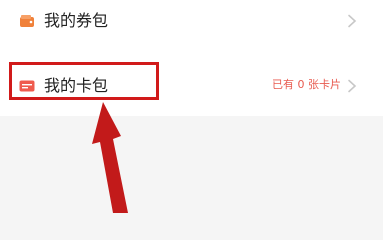  Describe the element at coordinates (84, 81) in the screenshot. I see `highlight-box` at that location.